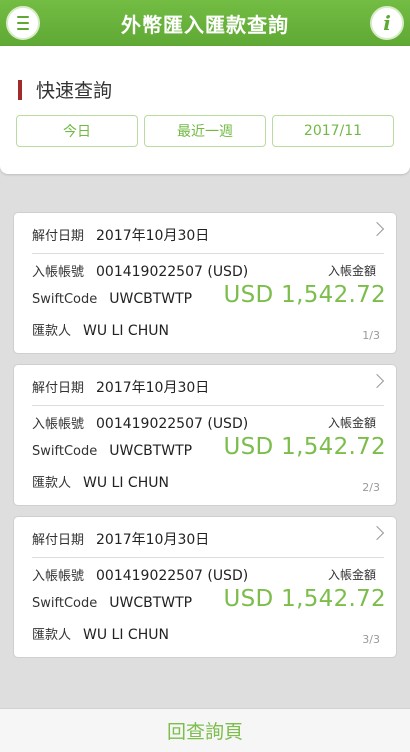 The height and width of the screenshot is (752, 410). Describe the element at coordinates (371, 335) in the screenshot. I see `page-indicator: 1/3` at that location.